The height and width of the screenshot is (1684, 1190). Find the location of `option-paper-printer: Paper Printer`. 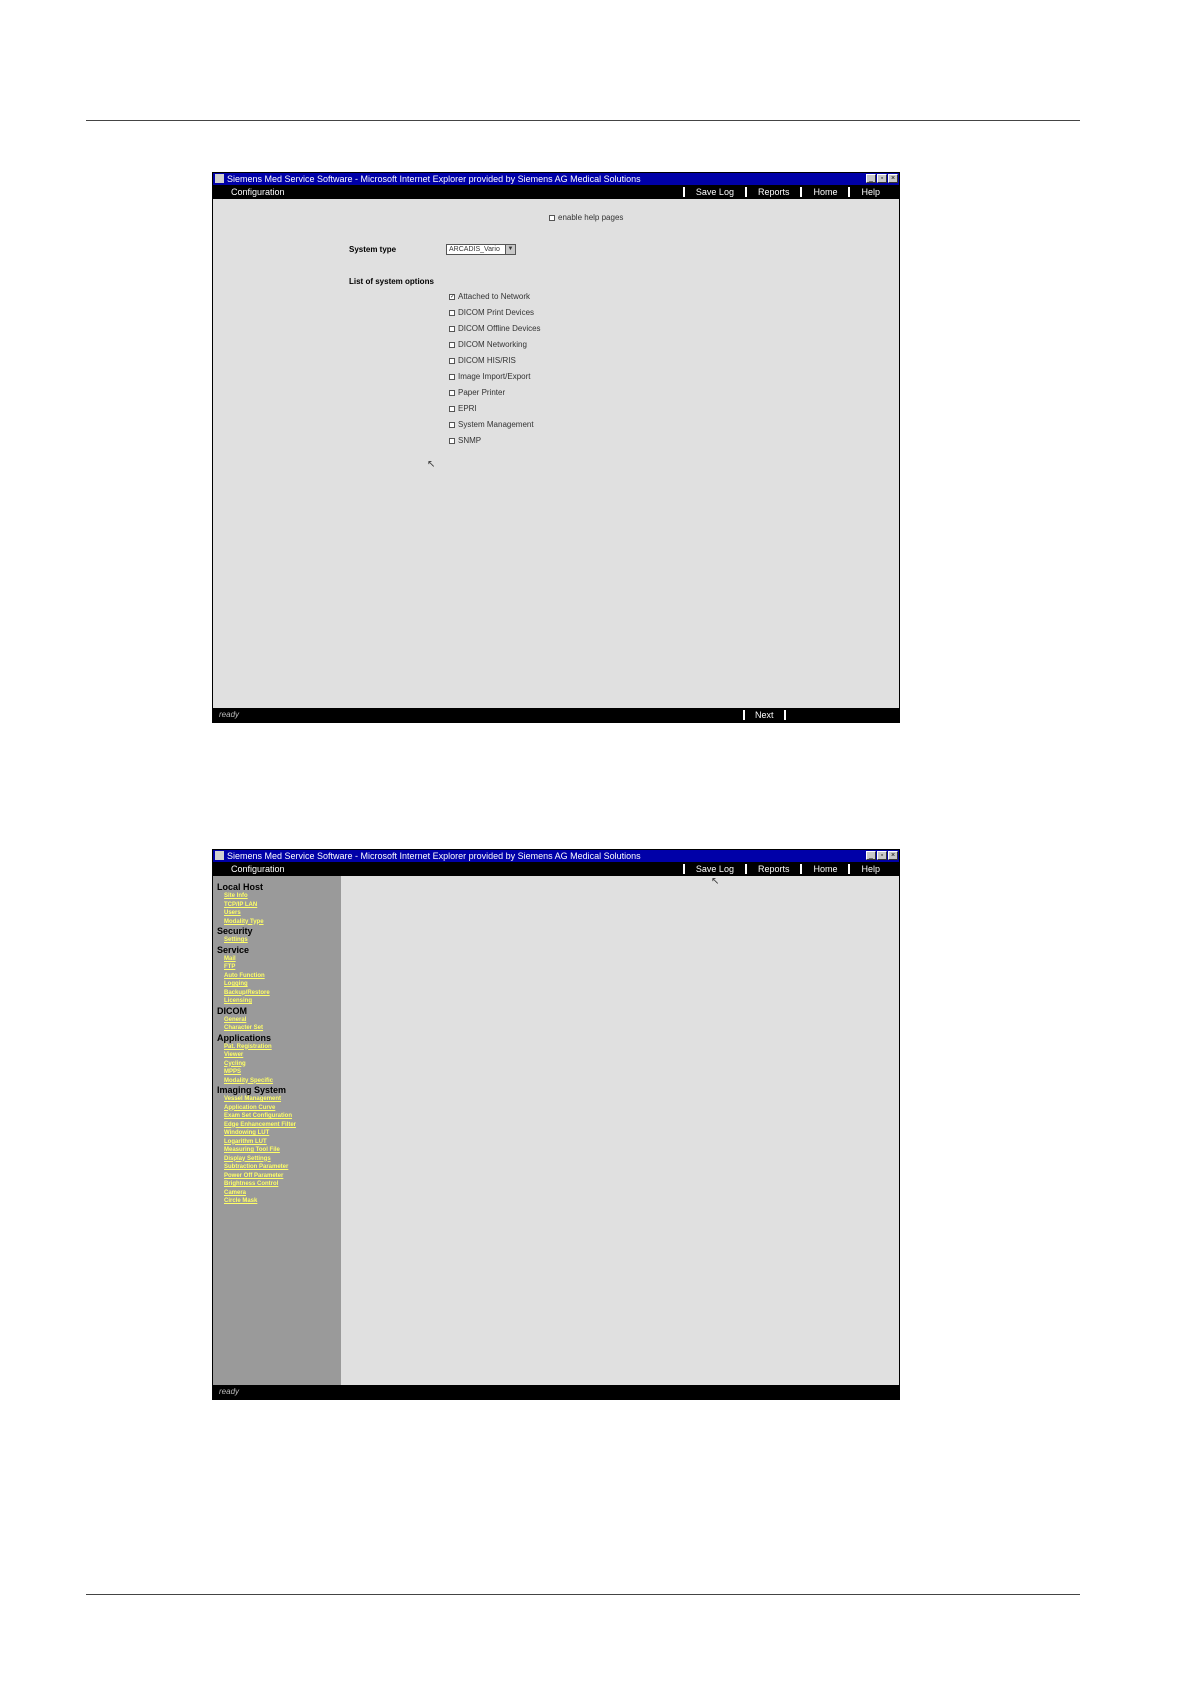

option-paper-printer: Paper Printer is located at coordinates (477, 392).